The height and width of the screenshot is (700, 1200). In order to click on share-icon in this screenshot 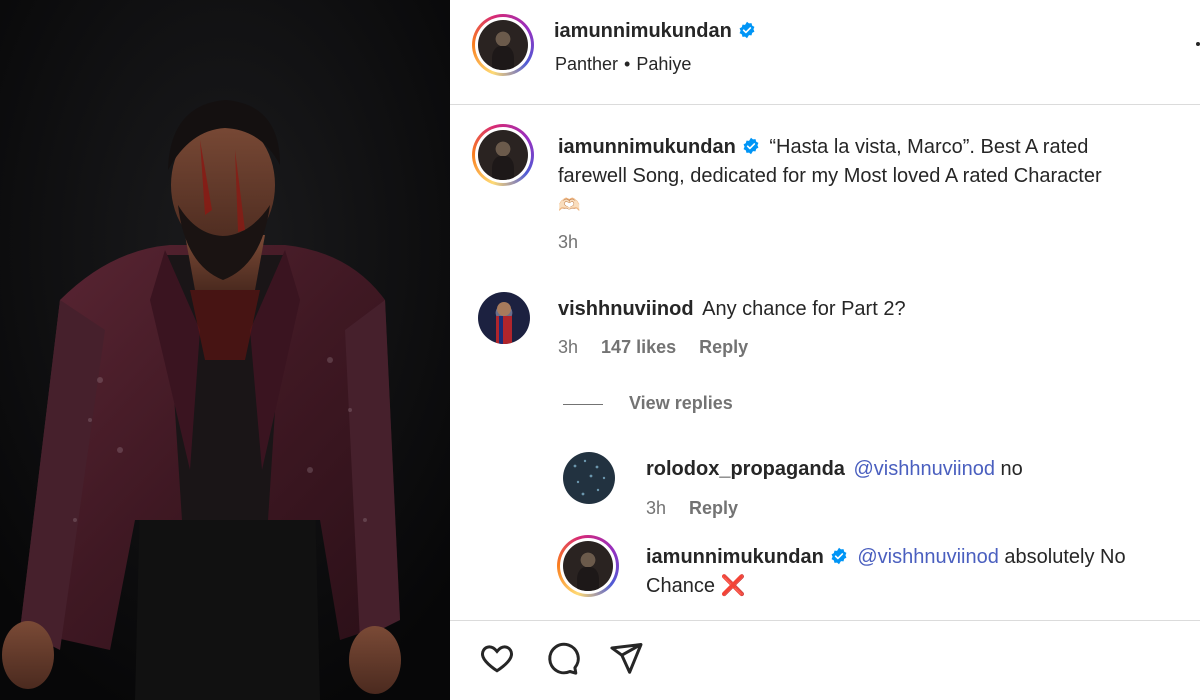, I will do `click(626, 658)`.